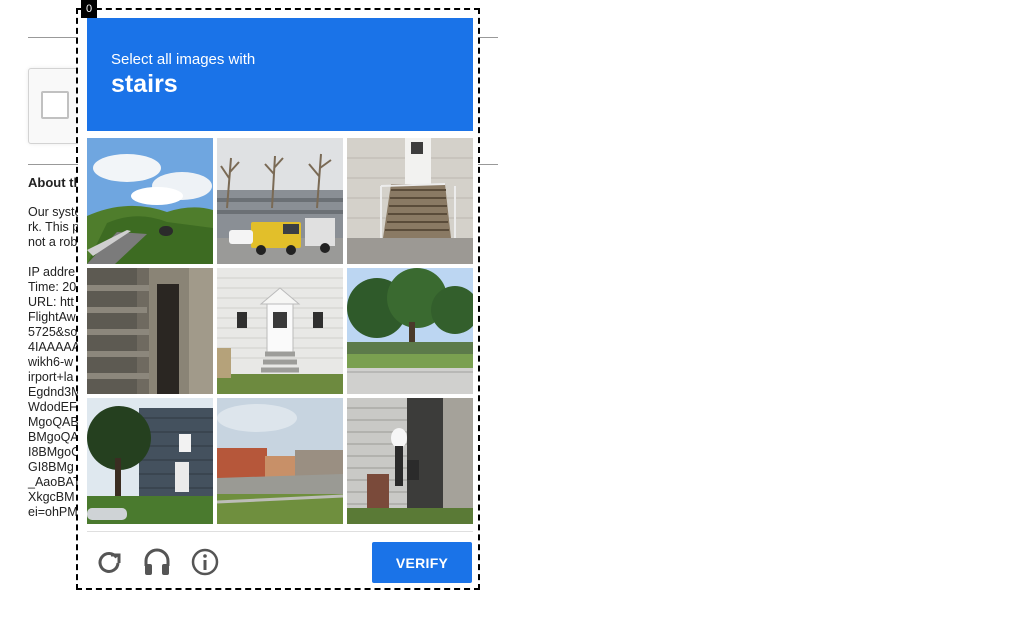 Image resolution: width=1024 pixels, height=629 pixels. Describe the element at coordinates (55, 105) in the screenshot. I see `recaptcha-checkbox` at that location.